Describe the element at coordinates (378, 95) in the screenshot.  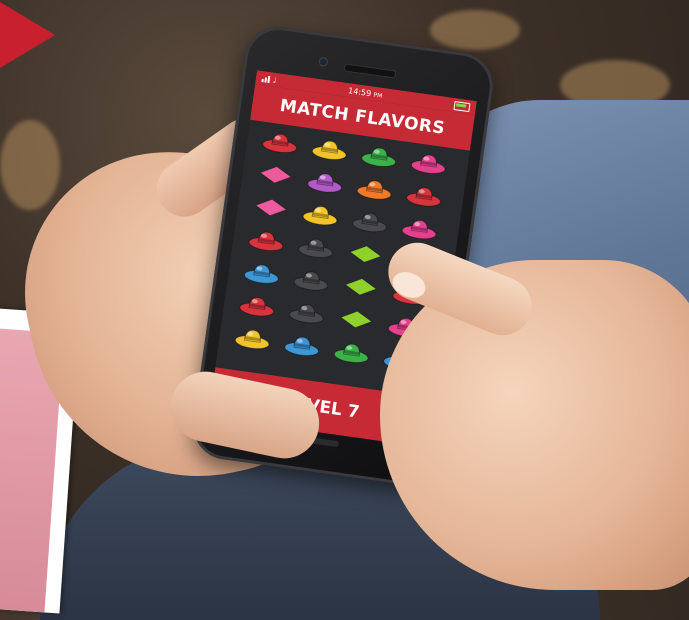
I see `clock-suffix: PM` at that location.